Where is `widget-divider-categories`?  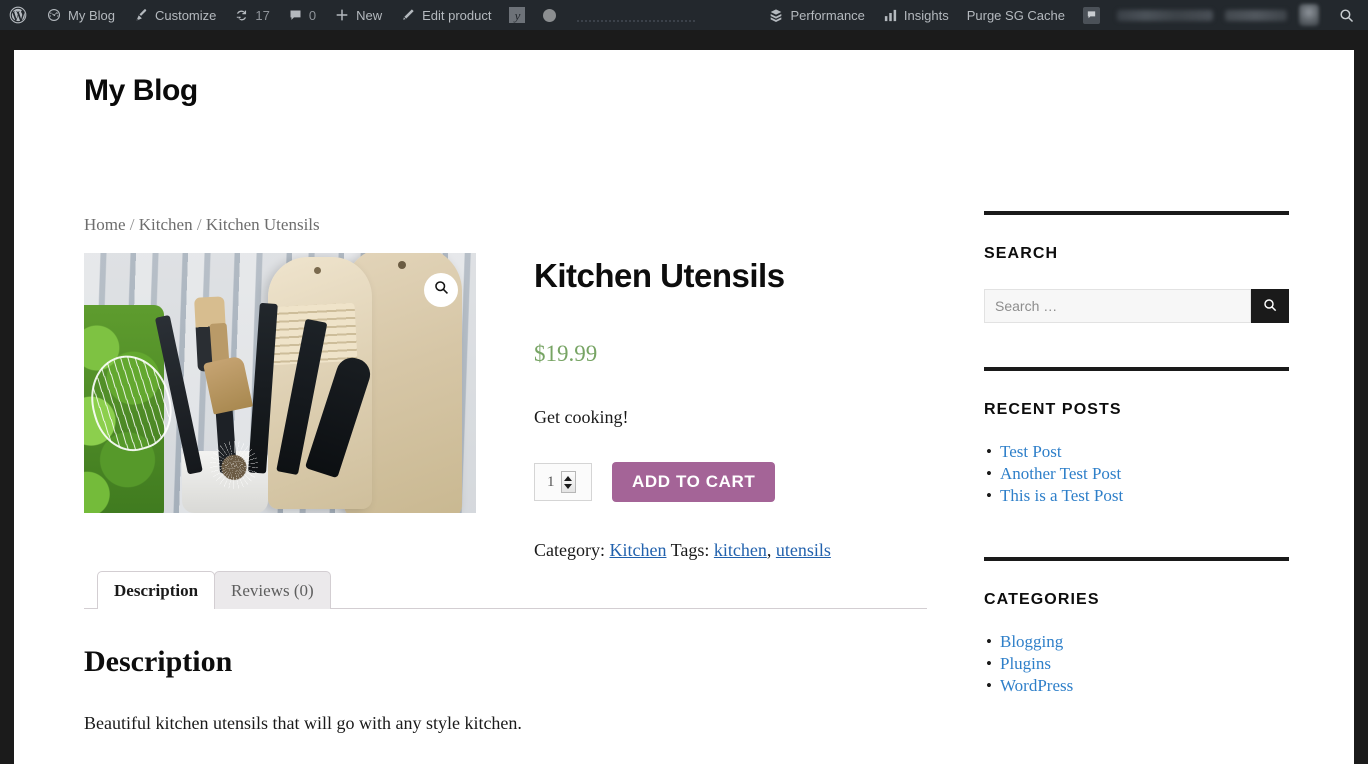
widget-divider-categories is located at coordinates (1136, 559).